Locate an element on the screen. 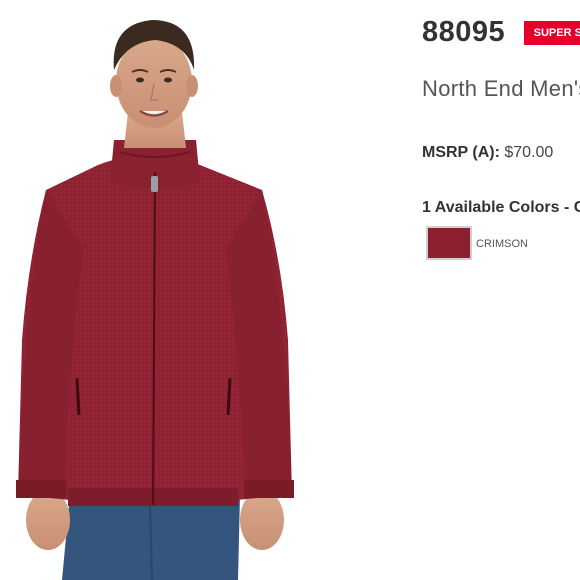 The height and width of the screenshot is (580, 580). available-colors-heading: 1 Available Colors - CRIMSON is located at coordinates (501, 207).